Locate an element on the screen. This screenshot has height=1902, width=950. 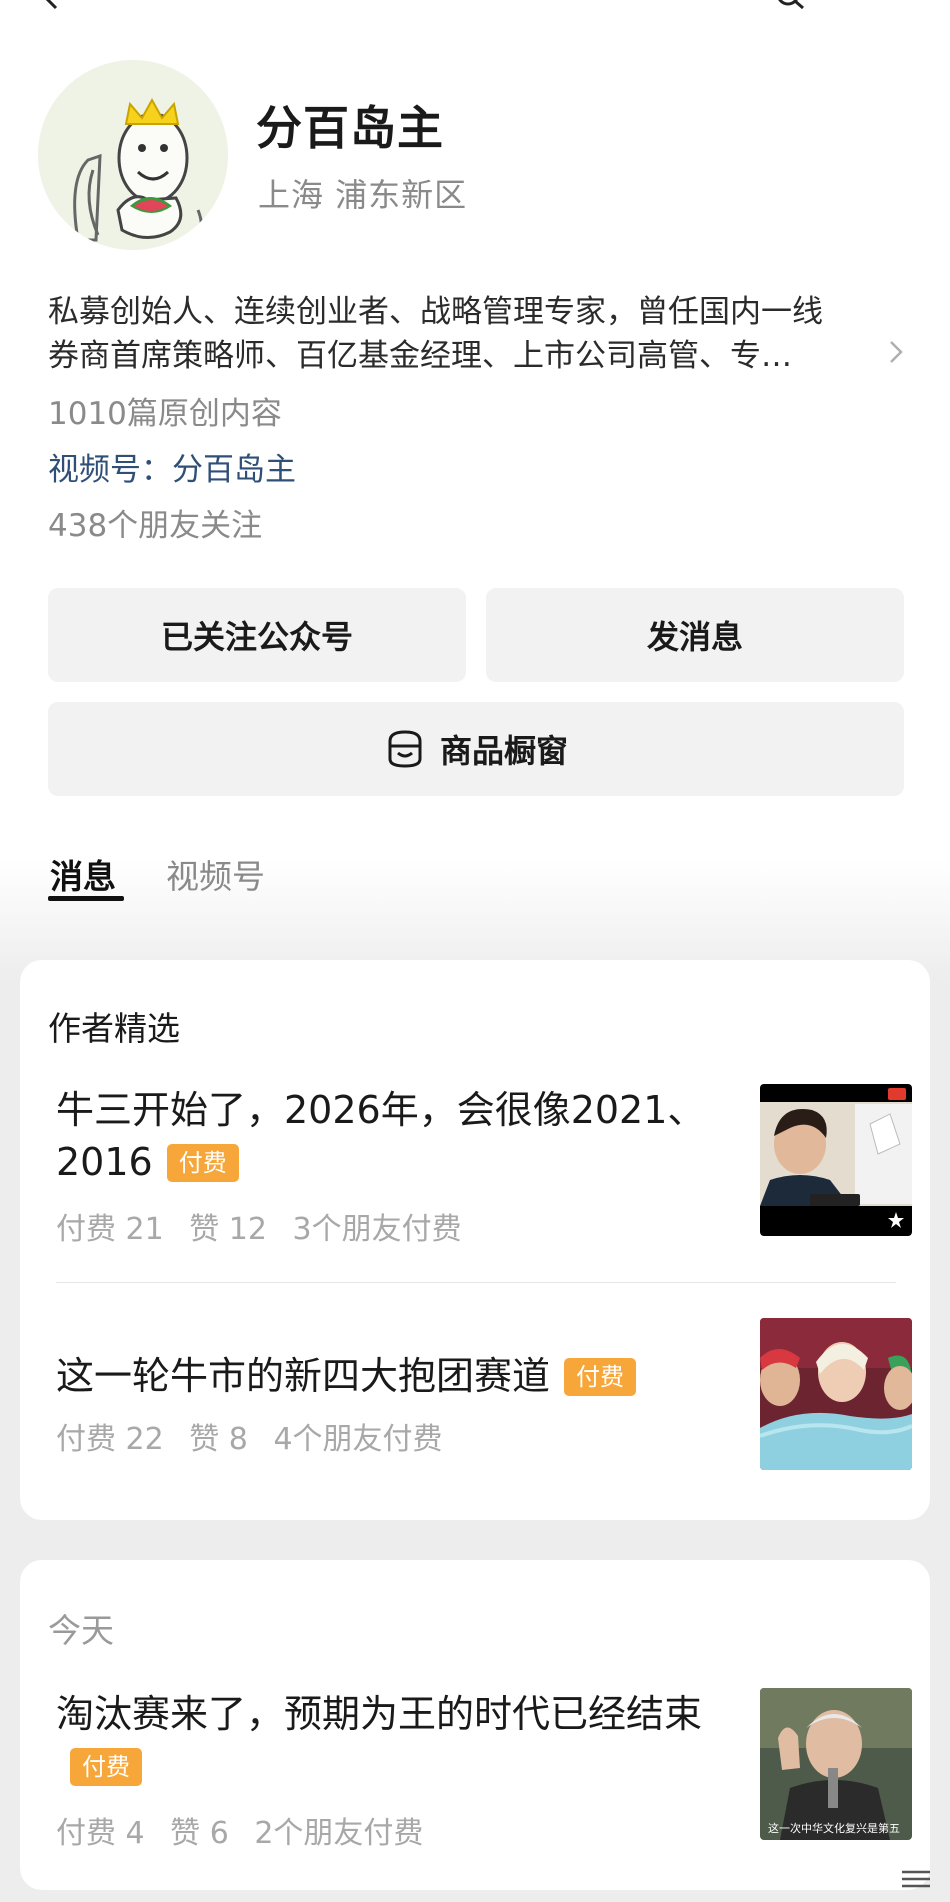
active-tab-indicator is located at coordinates (86, 898).